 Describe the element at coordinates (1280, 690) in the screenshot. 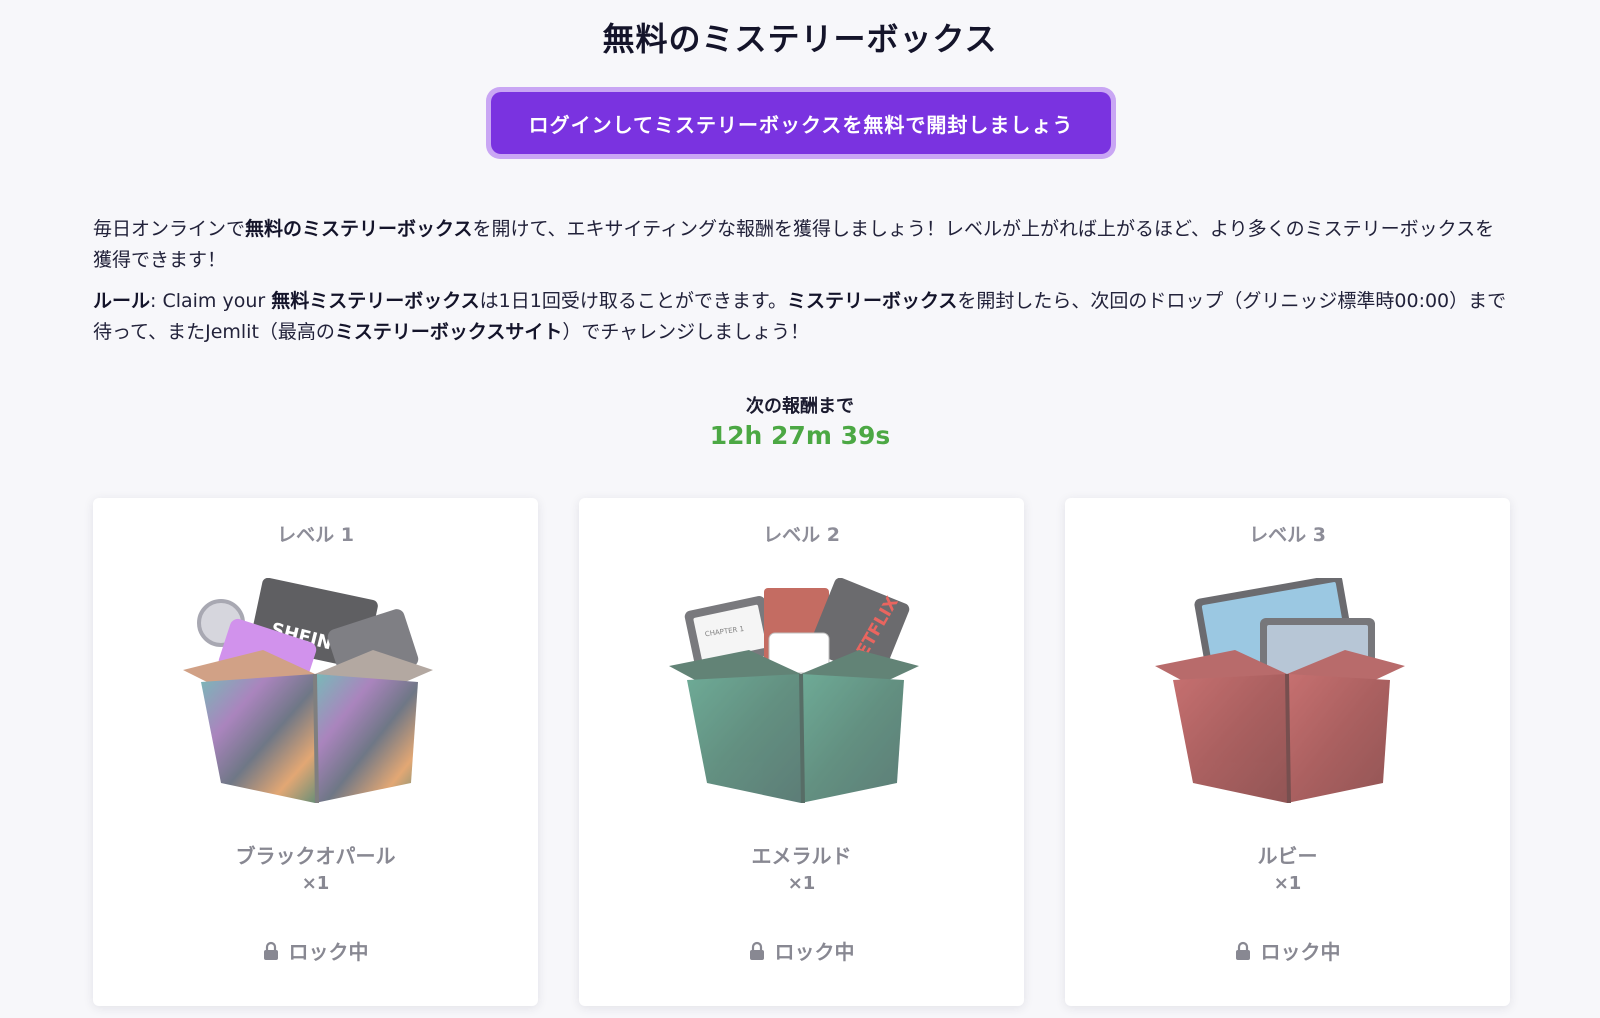

I see `ruby-box-image` at that location.